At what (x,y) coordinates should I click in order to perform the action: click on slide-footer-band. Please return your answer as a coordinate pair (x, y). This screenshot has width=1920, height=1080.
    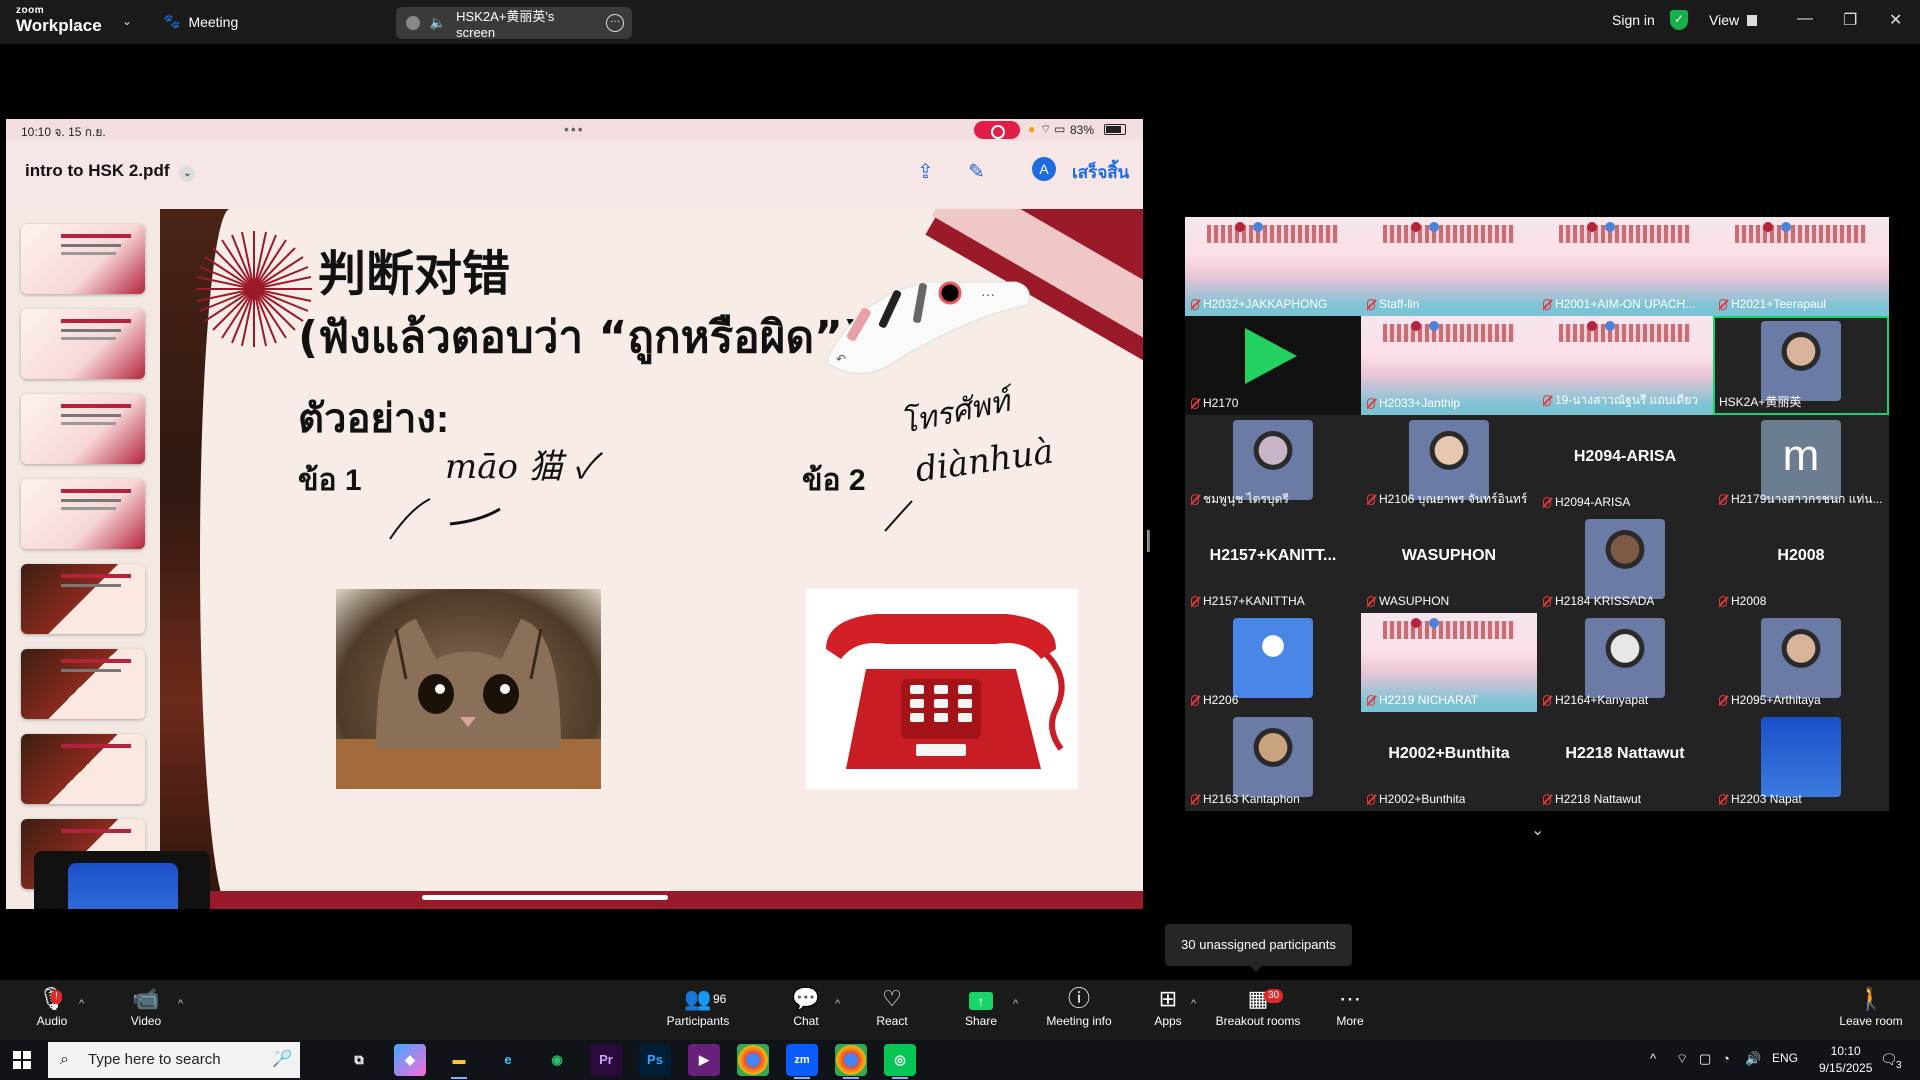
    Looking at the image, I should click on (651, 900).